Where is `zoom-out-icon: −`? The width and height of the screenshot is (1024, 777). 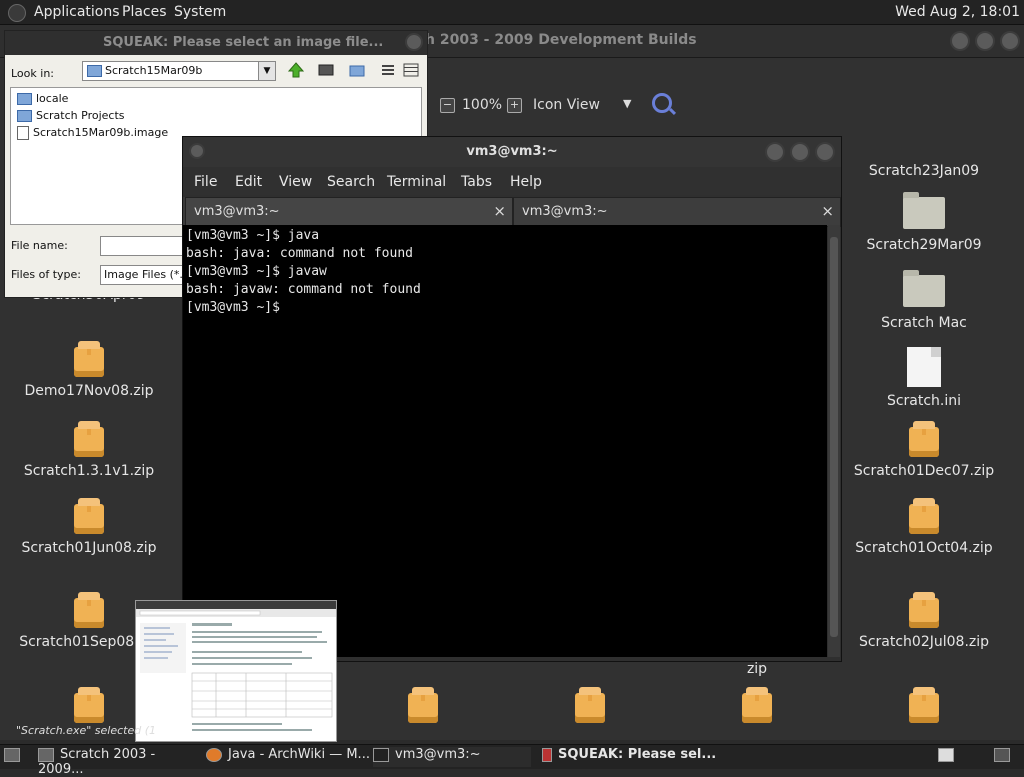
zoom-out-icon: − is located at coordinates (447, 105).